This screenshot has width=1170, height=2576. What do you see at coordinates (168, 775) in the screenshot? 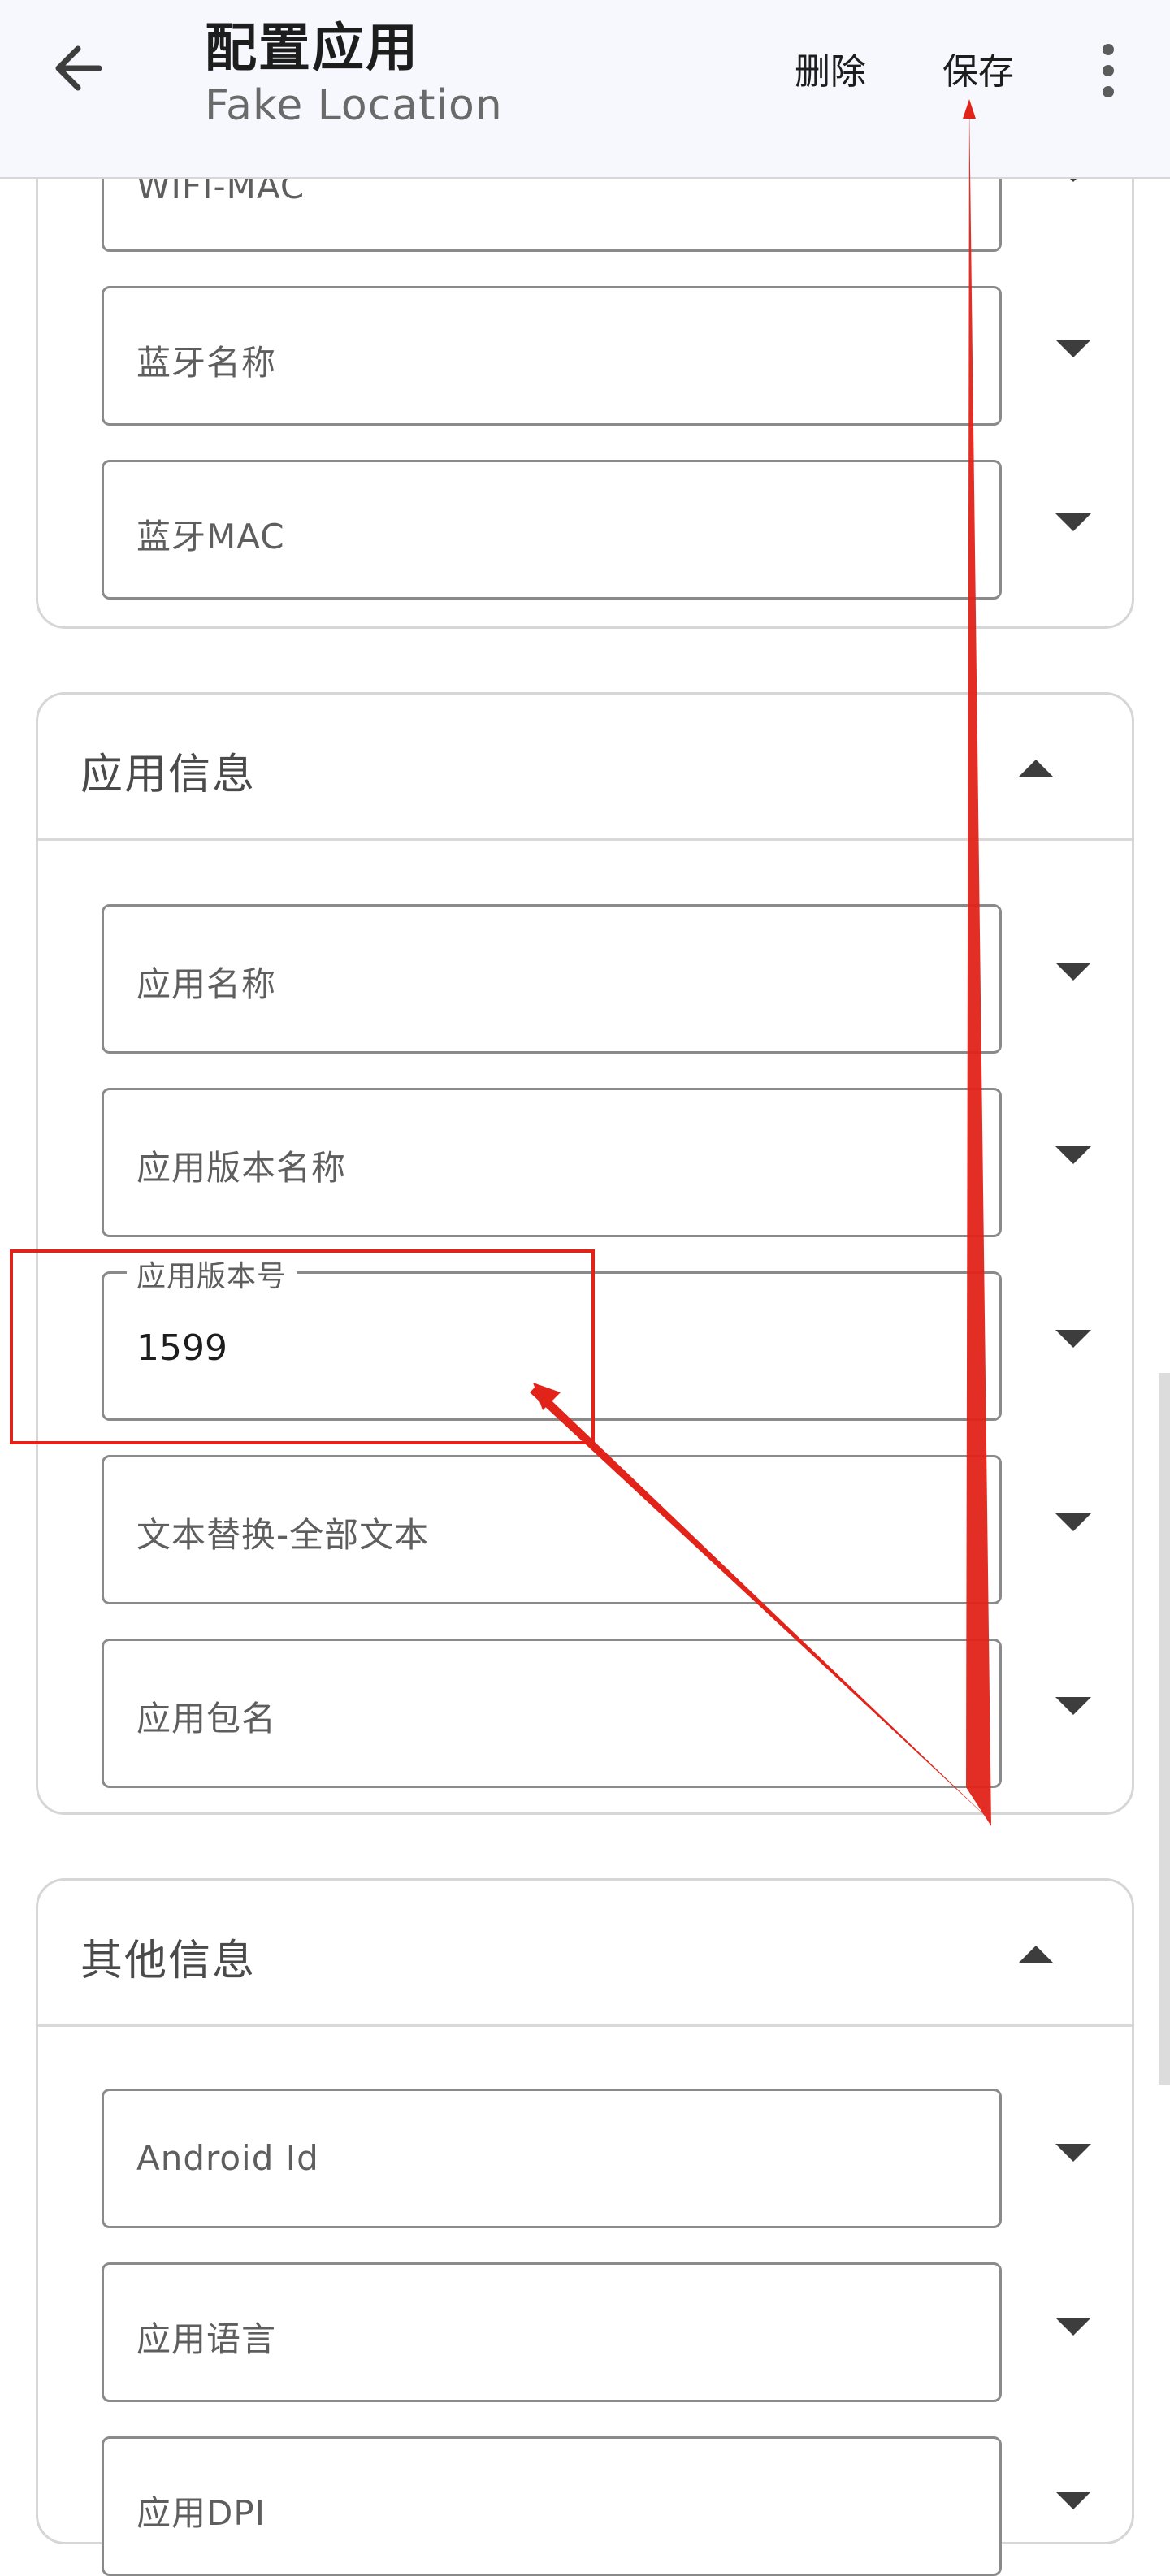
I see `card-title: 应用信息` at bounding box center [168, 775].